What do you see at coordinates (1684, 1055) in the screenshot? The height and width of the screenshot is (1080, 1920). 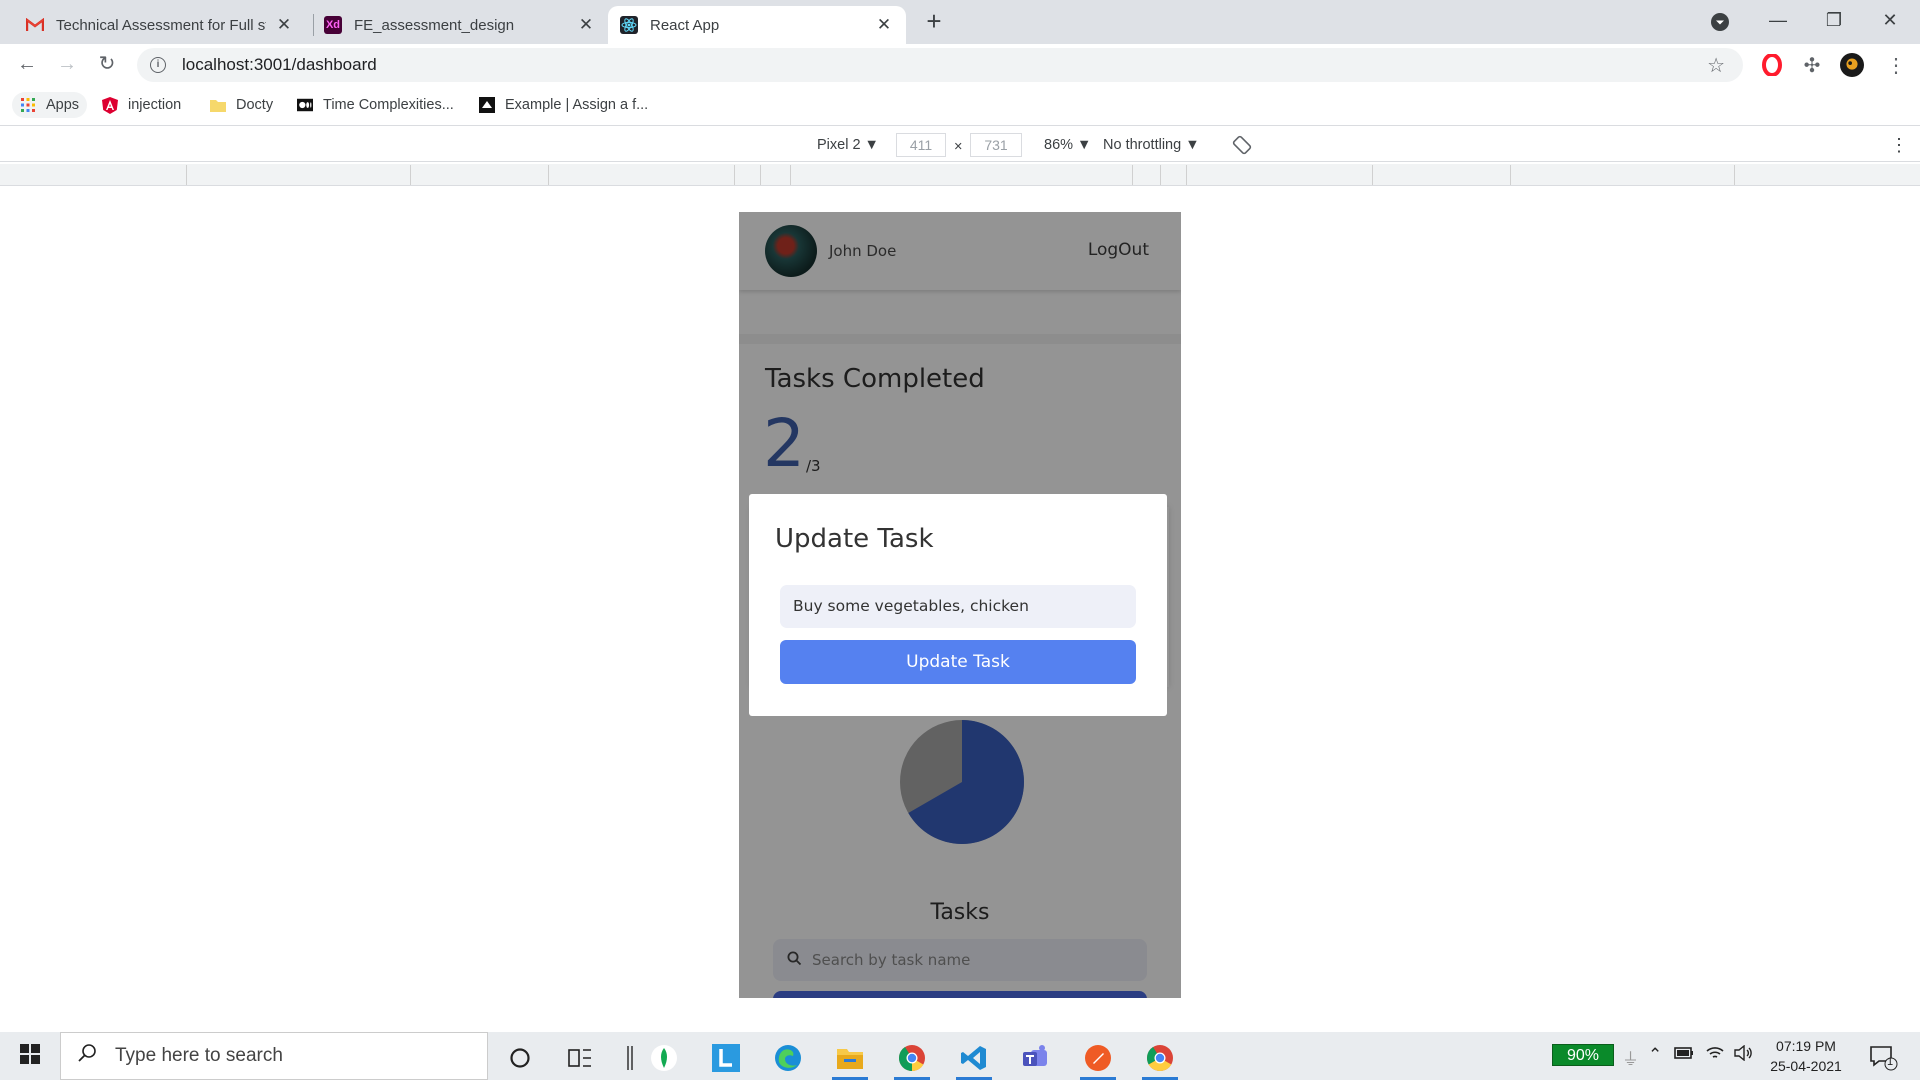 I see `battery-icon` at bounding box center [1684, 1055].